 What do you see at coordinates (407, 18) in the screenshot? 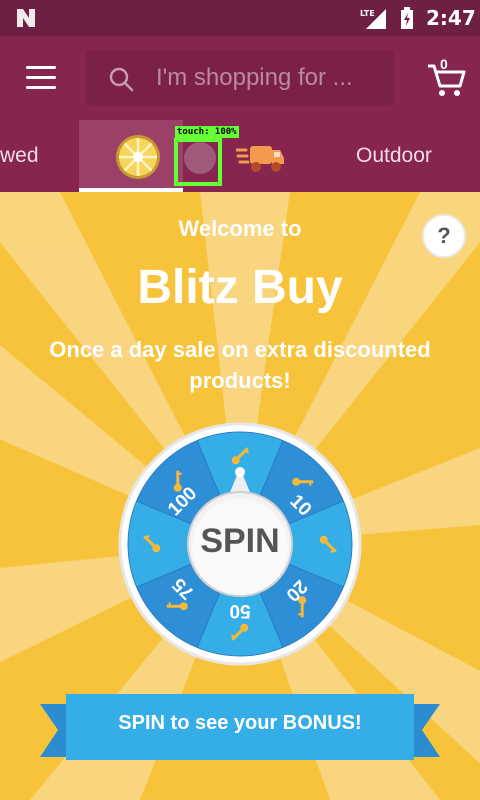
I see `battery-charging-icon` at bounding box center [407, 18].